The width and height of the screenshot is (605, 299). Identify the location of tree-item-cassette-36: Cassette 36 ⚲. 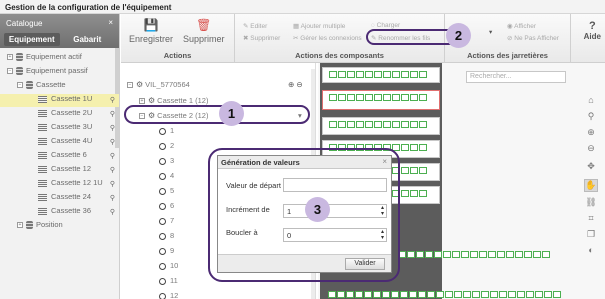
(59, 212).